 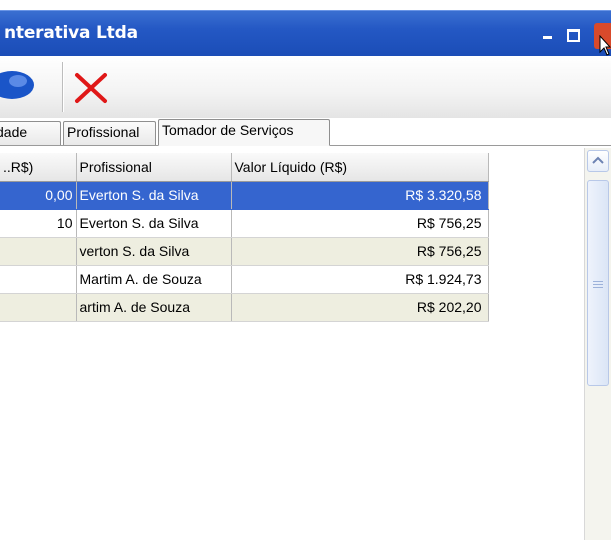 I want to click on tab-tomador-de-servicos: Tomador de Serviços, so click(x=244, y=132).